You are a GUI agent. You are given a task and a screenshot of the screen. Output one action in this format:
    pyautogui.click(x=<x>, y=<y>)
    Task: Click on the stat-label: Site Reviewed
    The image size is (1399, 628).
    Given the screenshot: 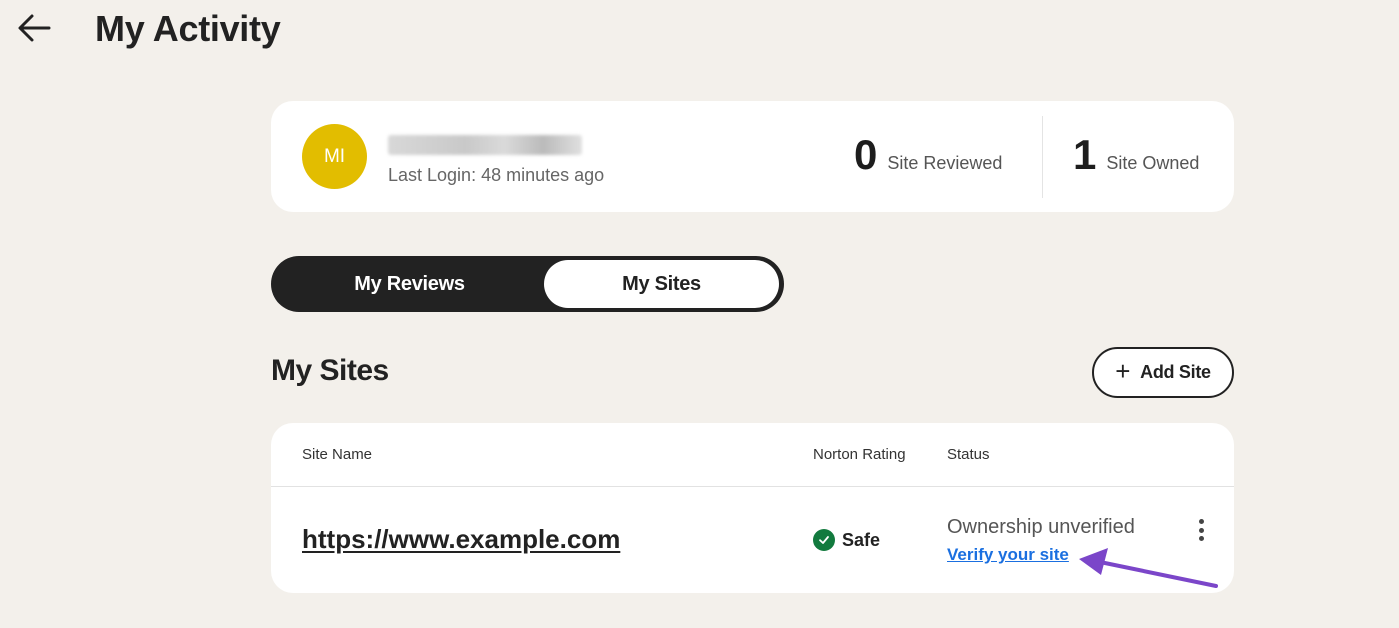 What is the action you would take?
    pyautogui.click(x=945, y=163)
    